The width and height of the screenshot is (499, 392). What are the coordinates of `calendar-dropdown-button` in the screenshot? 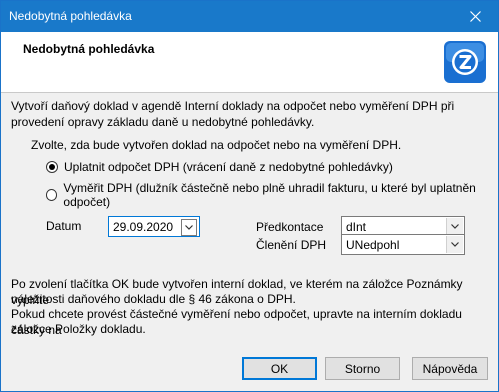 It's located at (189, 227).